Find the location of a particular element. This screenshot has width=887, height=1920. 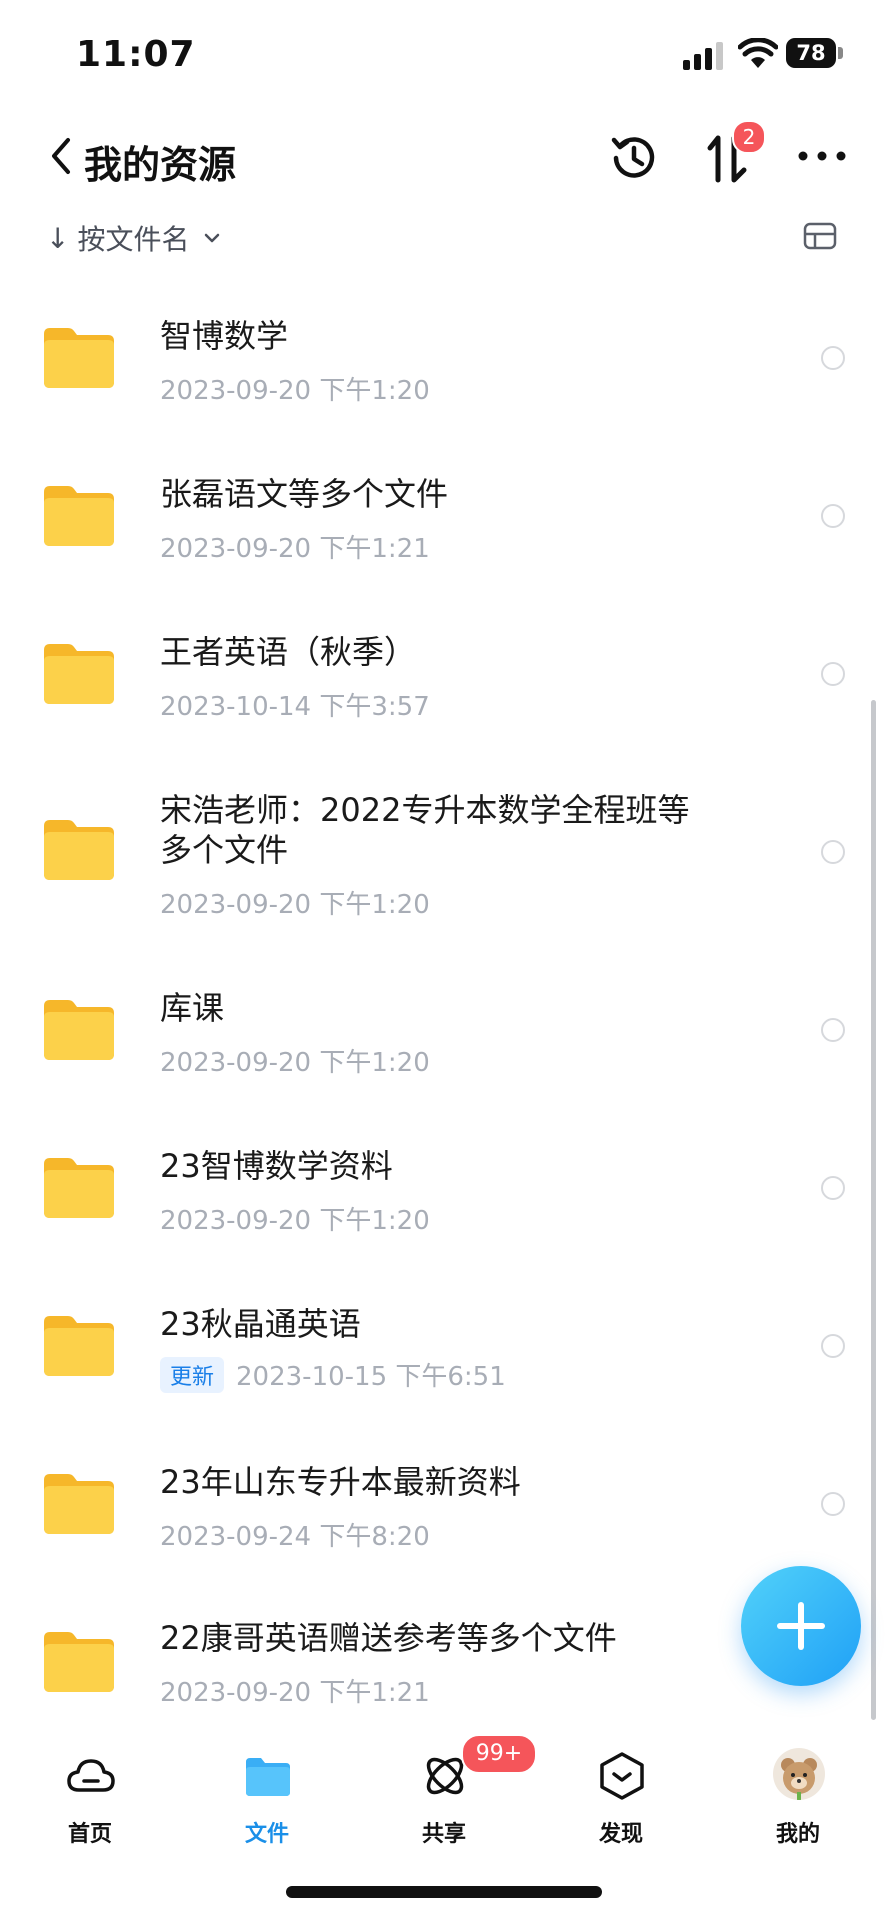

nav-header: 我的资源 2 is located at coordinates (443, 158).